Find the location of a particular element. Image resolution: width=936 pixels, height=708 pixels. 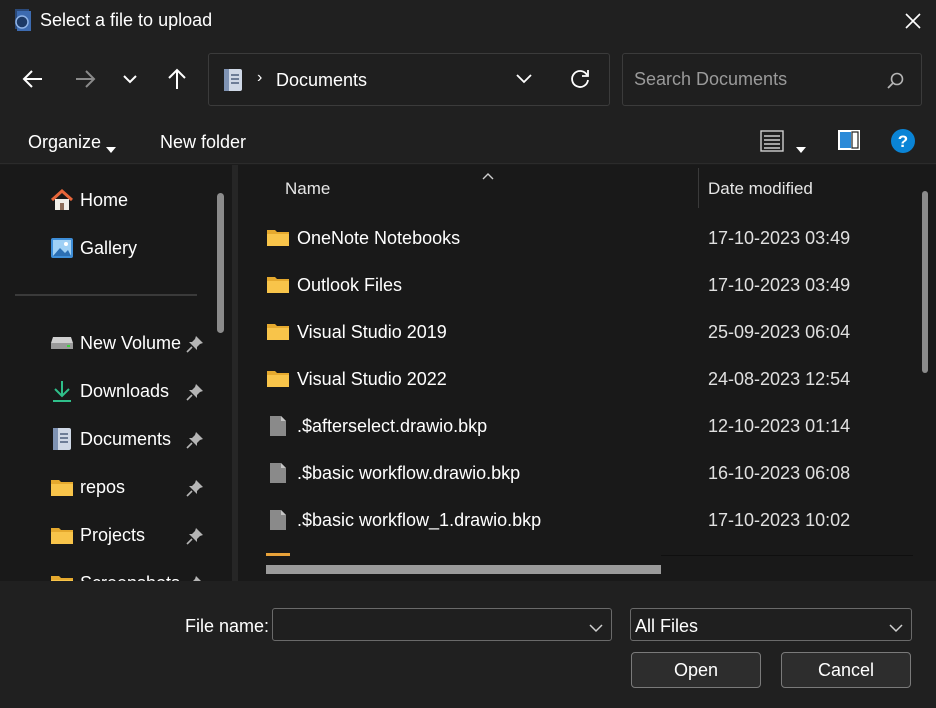

file-name: Visual Studio 2022 is located at coordinates (372, 379).